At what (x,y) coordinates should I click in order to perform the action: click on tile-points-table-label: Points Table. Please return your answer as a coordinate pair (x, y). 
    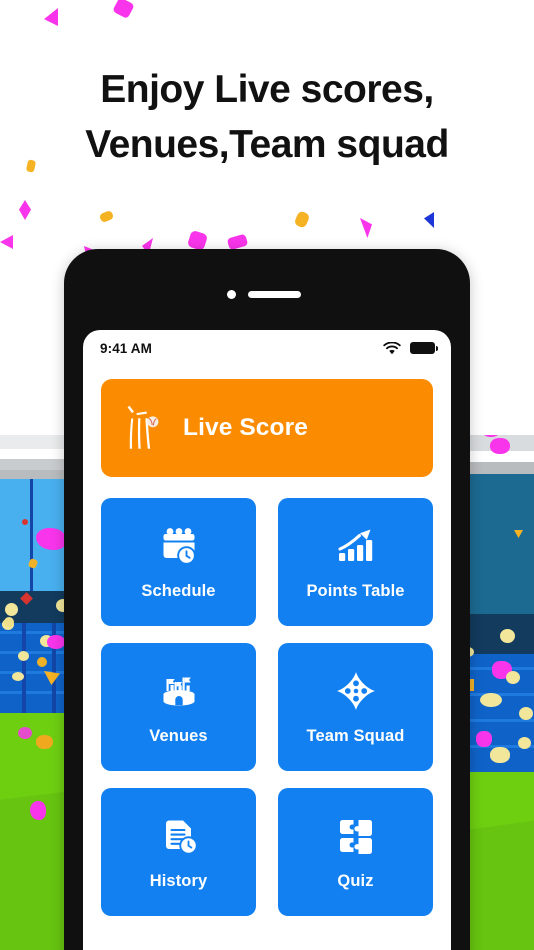
    Looking at the image, I should click on (355, 590).